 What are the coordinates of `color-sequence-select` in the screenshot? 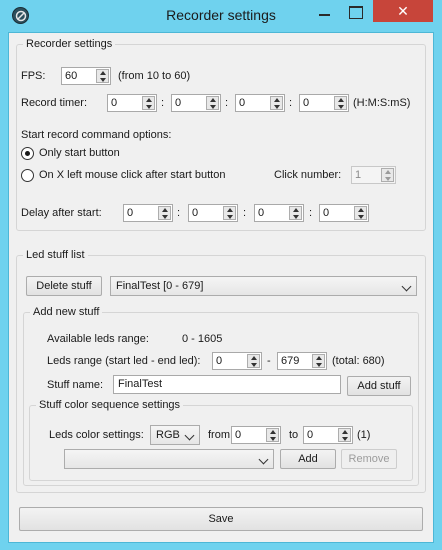 It's located at (169, 459).